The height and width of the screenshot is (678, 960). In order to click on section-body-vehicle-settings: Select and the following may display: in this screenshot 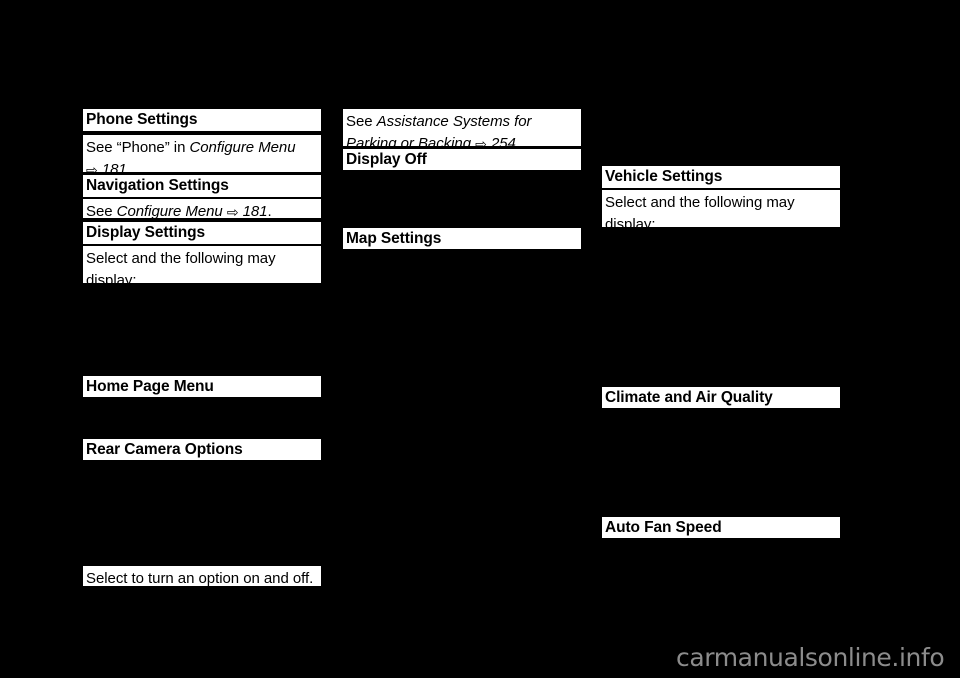, I will do `click(721, 211)`.